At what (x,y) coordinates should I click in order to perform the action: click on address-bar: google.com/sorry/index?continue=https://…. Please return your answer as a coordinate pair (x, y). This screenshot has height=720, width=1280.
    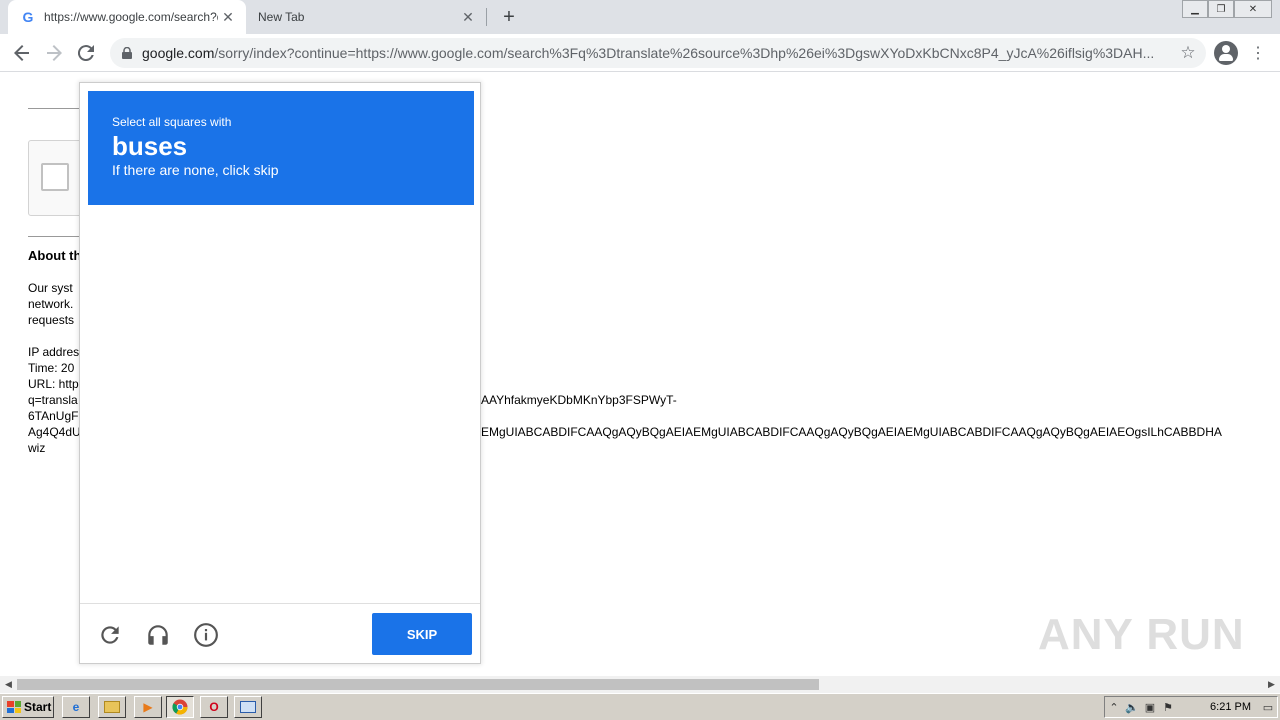
    Looking at the image, I should click on (658, 53).